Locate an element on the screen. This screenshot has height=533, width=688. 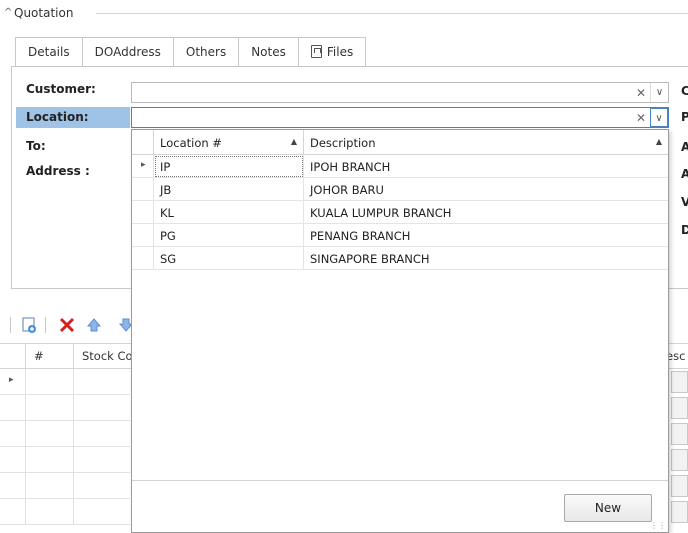
quotation-group-header: ^ Quotation is located at coordinates (344, 13).